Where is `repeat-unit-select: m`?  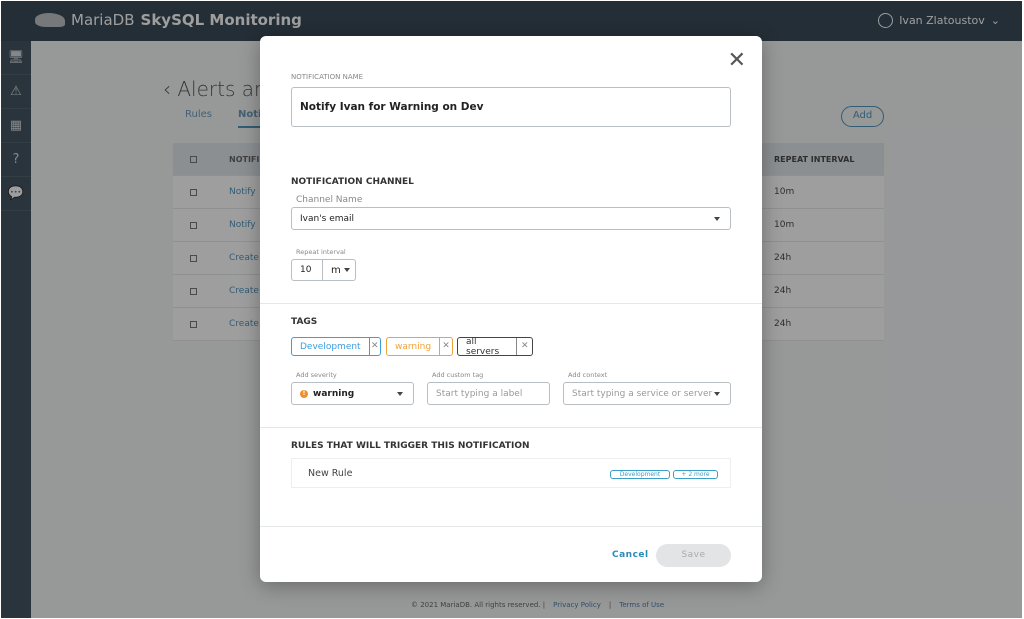 repeat-unit-select: m is located at coordinates (339, 270).